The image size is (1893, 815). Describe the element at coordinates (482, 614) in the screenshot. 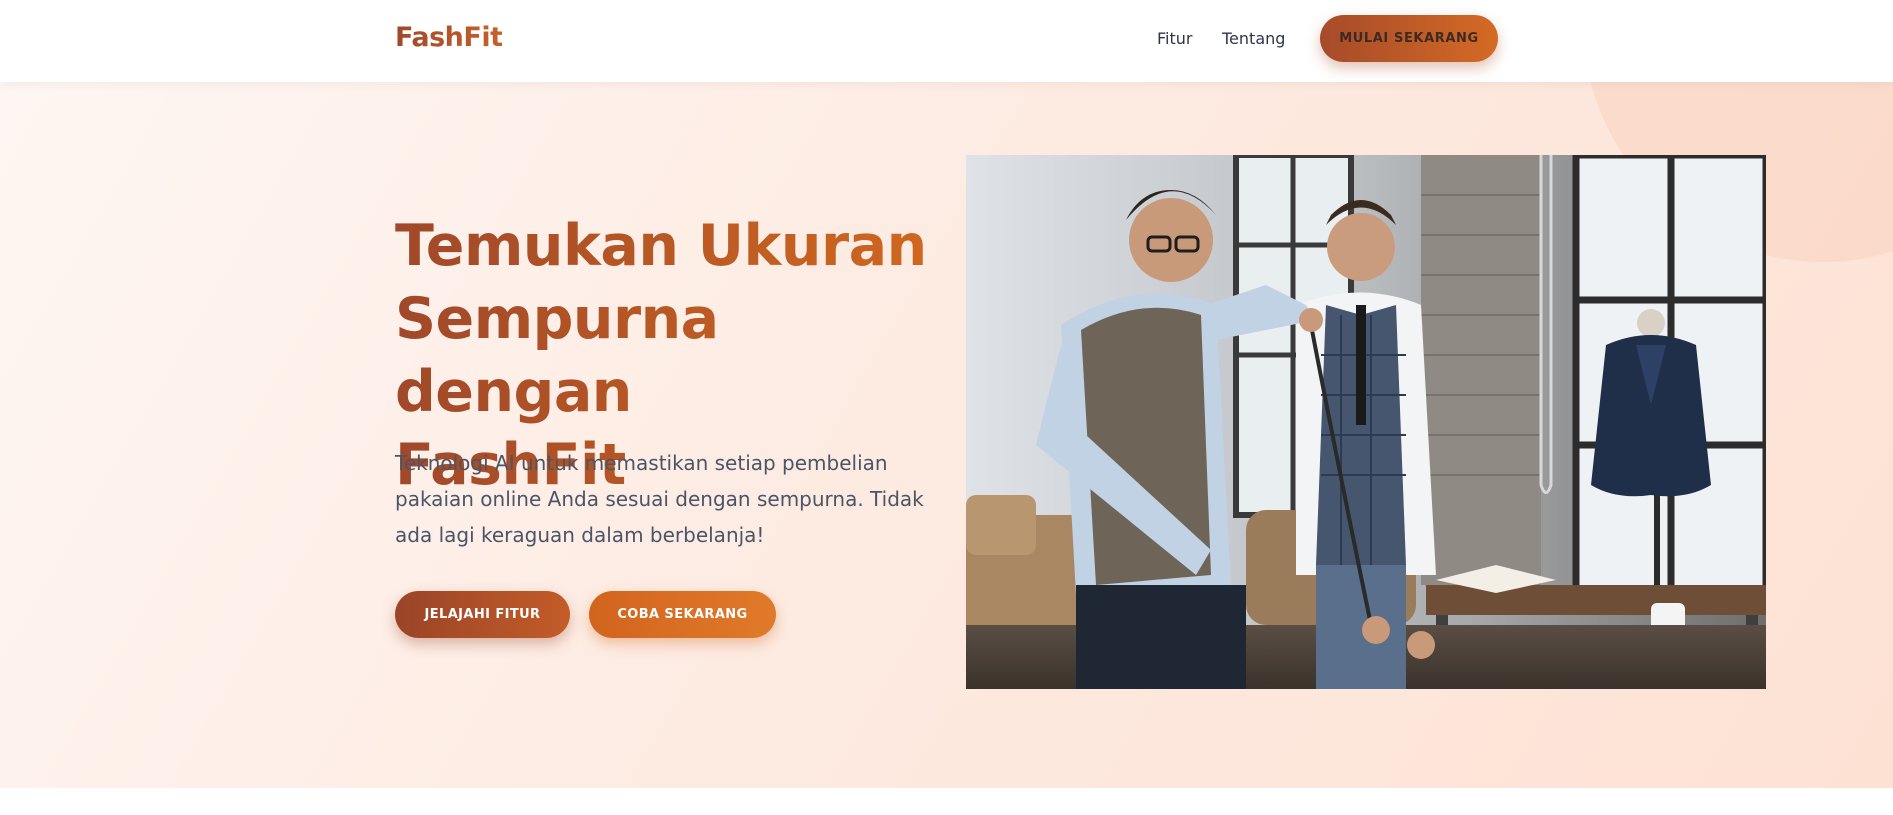

I see `explore-features-button: JELAJAHI FITUR` at that location.